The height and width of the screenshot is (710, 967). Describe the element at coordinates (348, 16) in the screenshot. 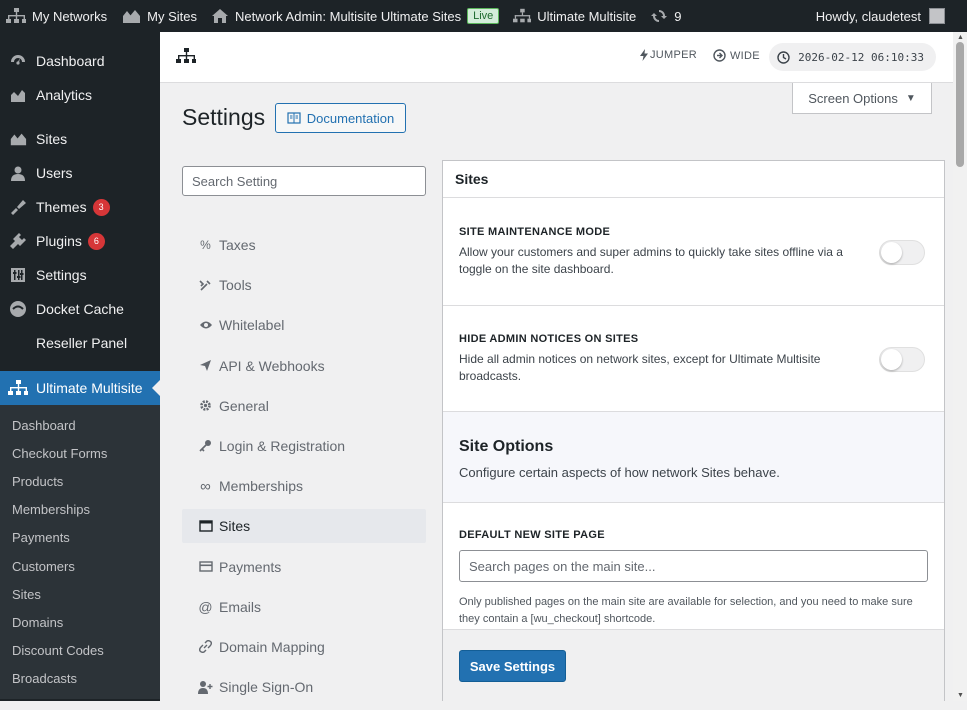

I see `network-admin-label: Network Admin: Multisite Ultimate Sites` at that location.